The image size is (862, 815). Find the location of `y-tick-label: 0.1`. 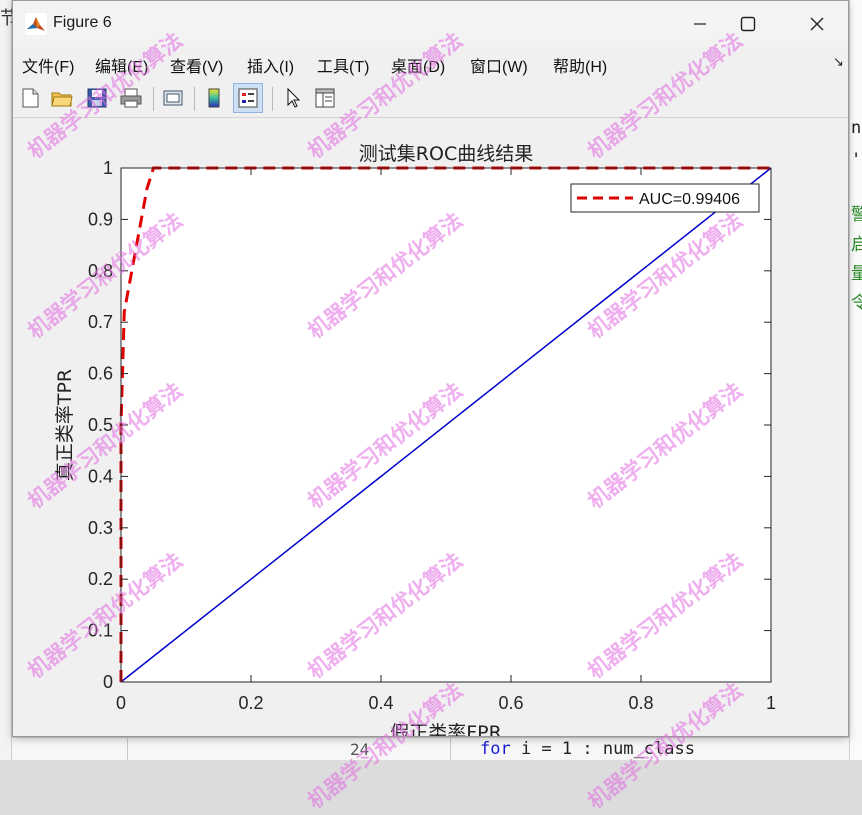

y-tick-label: 0.1 is located at coordinates (100, 631).